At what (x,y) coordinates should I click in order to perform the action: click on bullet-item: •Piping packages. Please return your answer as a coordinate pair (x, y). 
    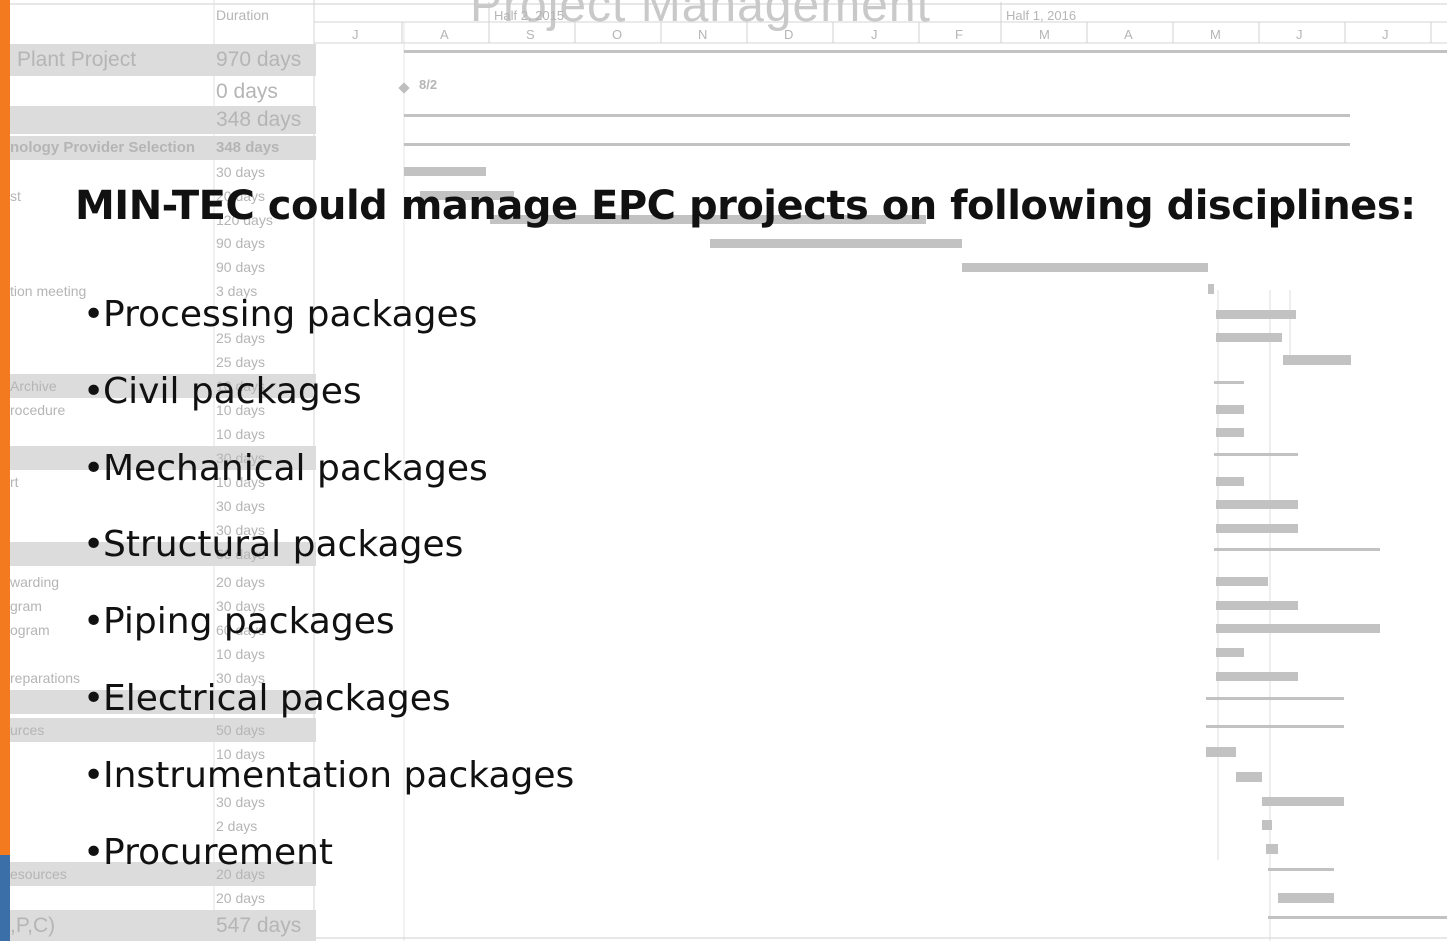
    Looking at the image, I should click on (239, 621).